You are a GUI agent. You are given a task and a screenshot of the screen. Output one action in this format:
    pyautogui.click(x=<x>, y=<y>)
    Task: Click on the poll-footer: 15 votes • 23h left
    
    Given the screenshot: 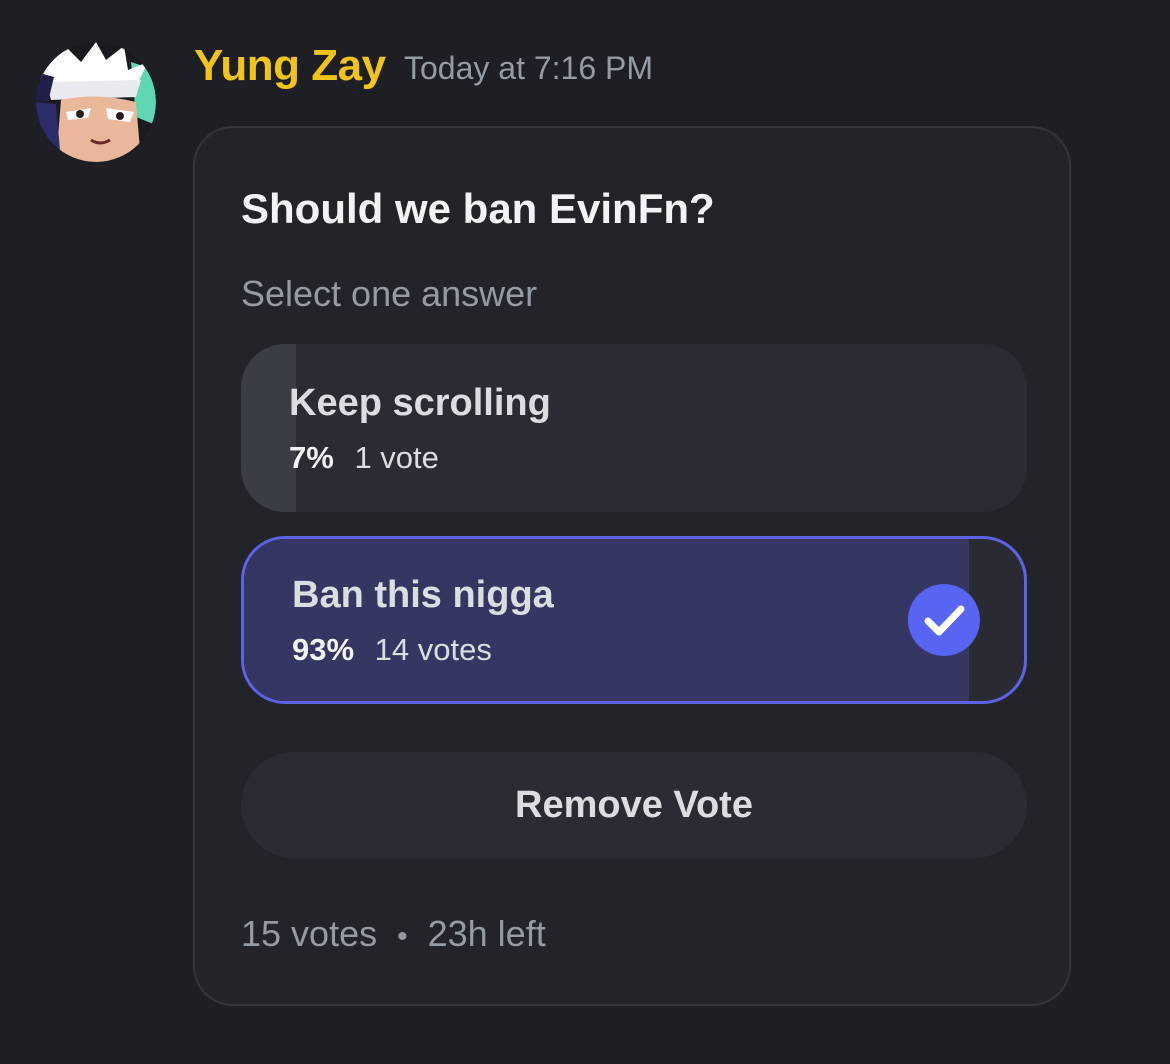 What is the action you would take?
    pyautogui.click(x=393, y=935)
    